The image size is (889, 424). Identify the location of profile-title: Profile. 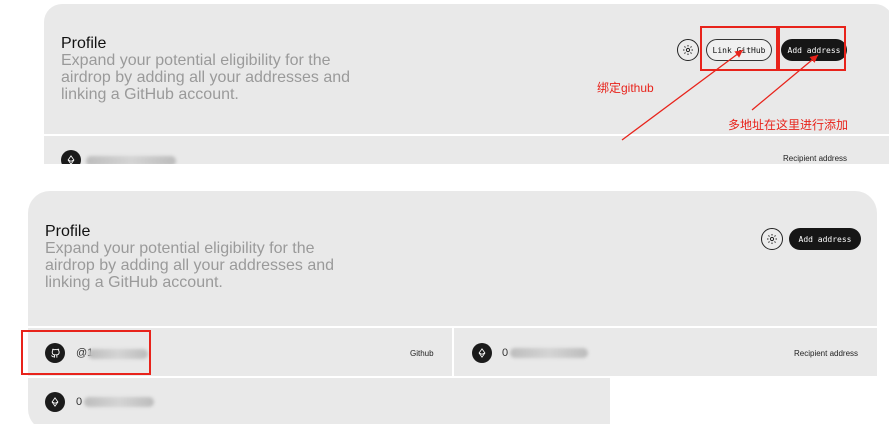
(68, 231).